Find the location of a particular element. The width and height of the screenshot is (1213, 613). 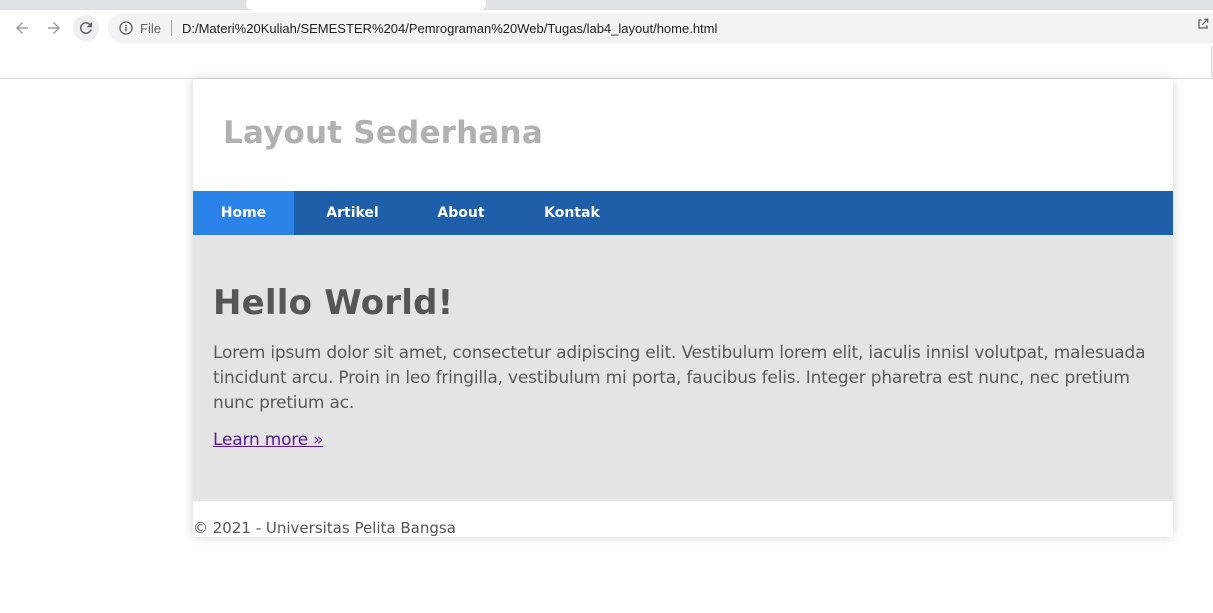

arrow-left-icon is located at coordinates (22, 28).